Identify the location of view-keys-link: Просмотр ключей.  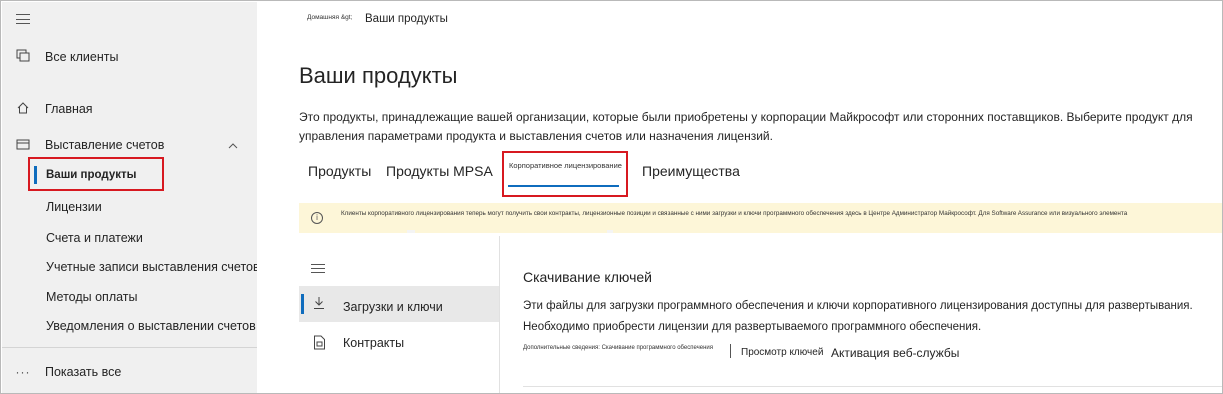
(782, 352).